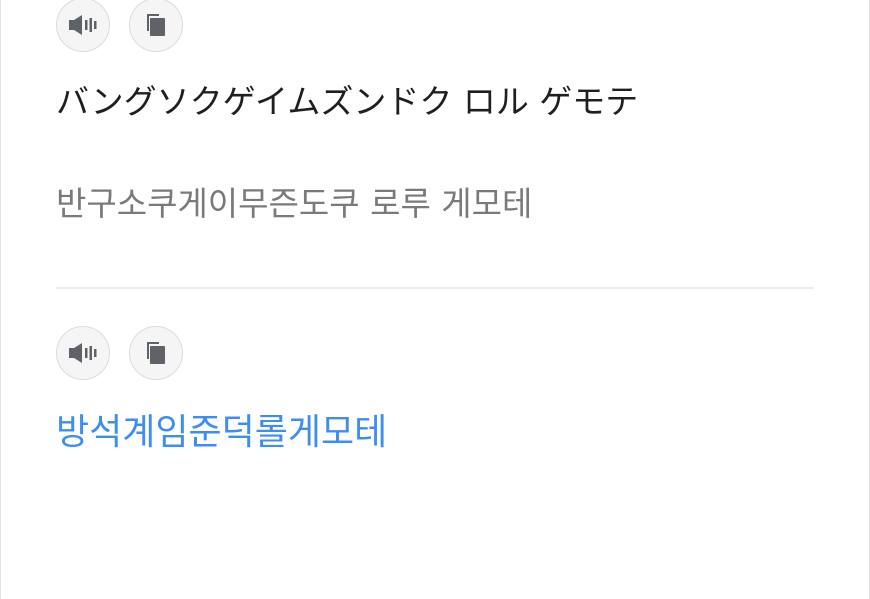 The height and width of the screenshot is (599, 870). Describe the element at coordinates (294, 203) in the screenshot. I see `source-romanization: 반구소쿠게이무즌도쿠 로루 게모테` at that location.